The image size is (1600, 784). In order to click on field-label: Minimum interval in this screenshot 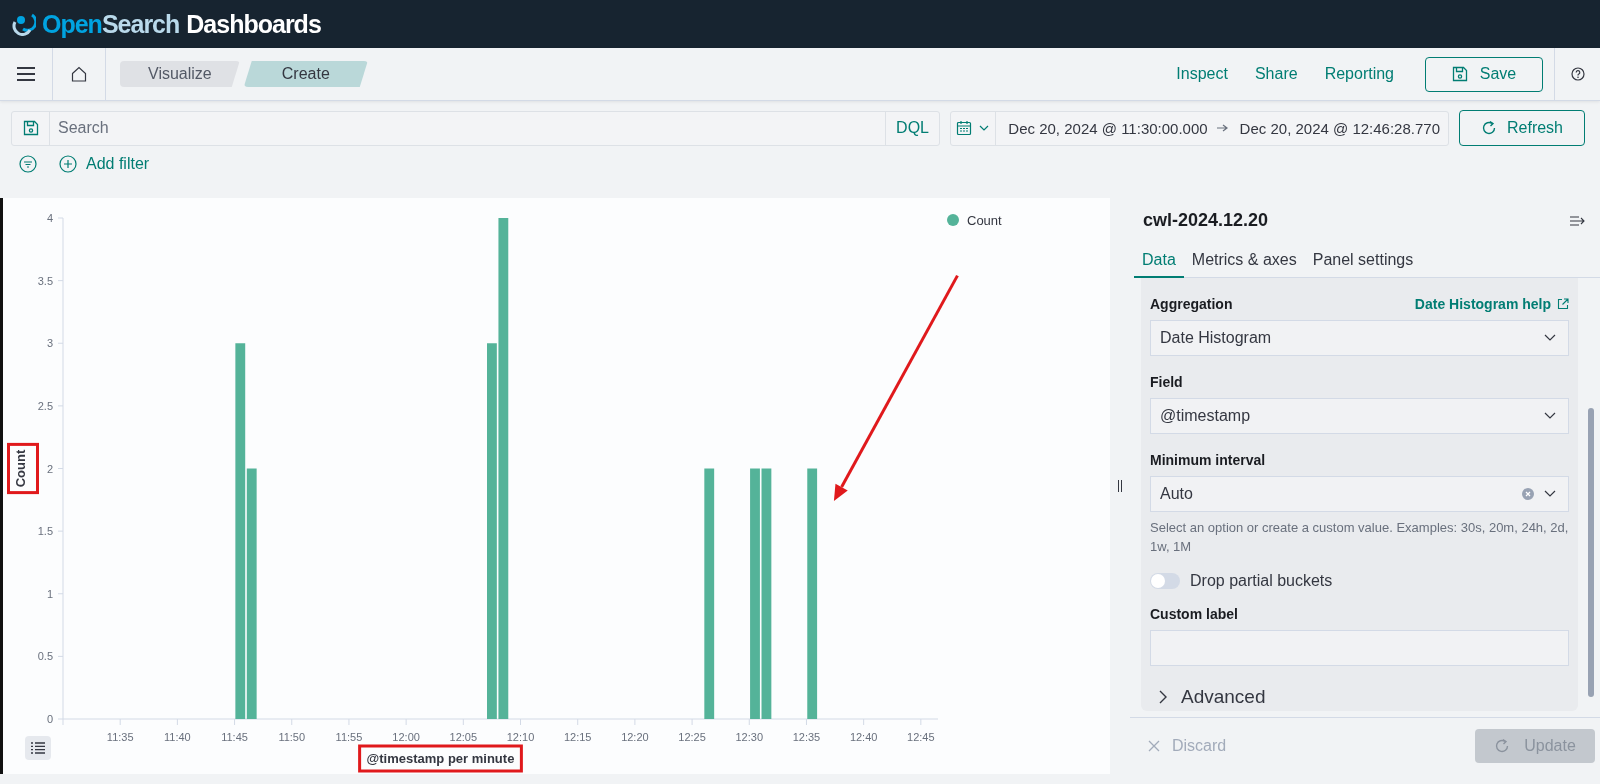, I will do `click(1208, 460)`.